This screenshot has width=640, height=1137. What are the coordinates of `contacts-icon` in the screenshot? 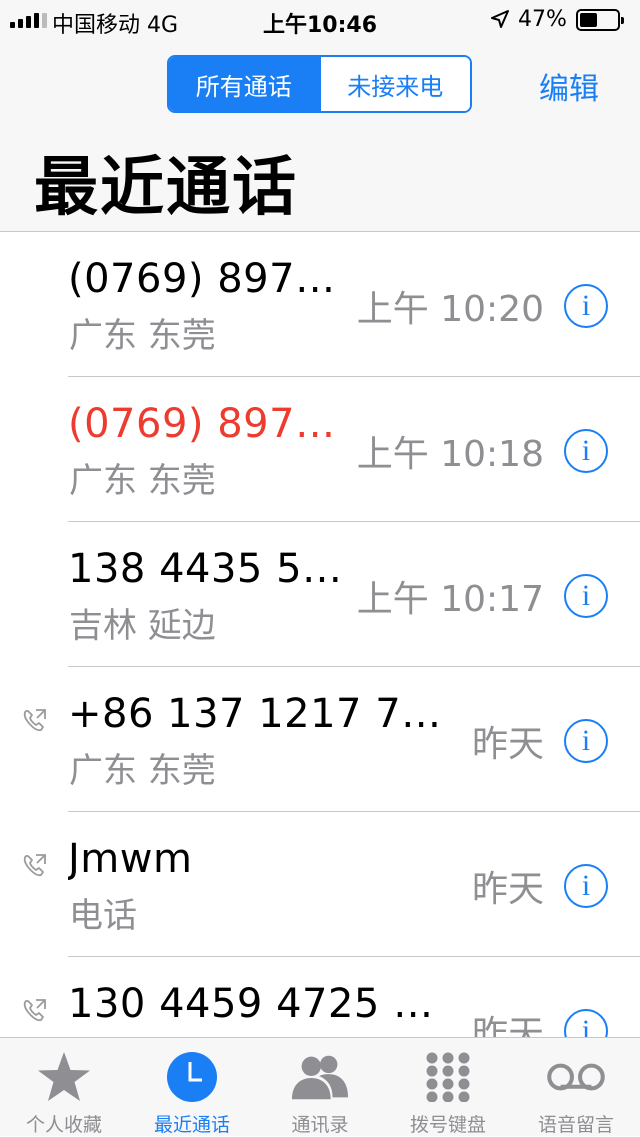 It's located at (320, 1077).